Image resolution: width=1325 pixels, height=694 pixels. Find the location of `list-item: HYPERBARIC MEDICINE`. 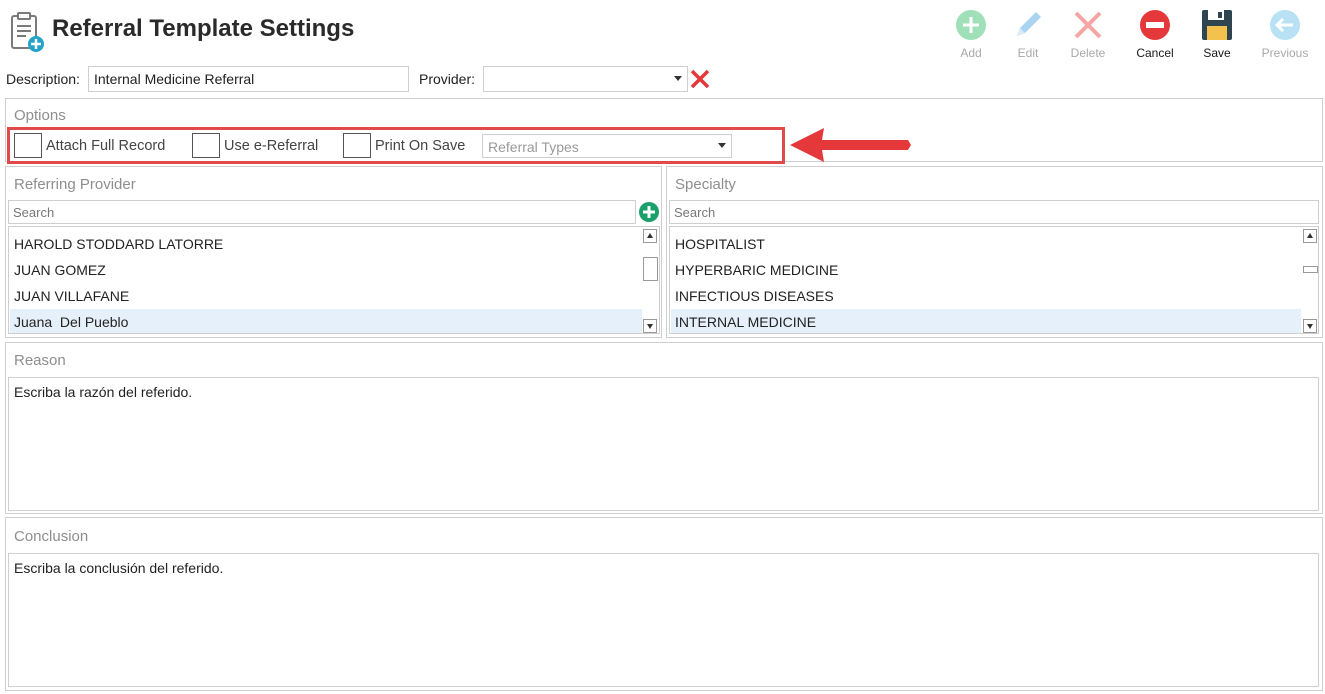

list-item: HYPERBARIC MEDICINE is located at coordinates (986, 270).